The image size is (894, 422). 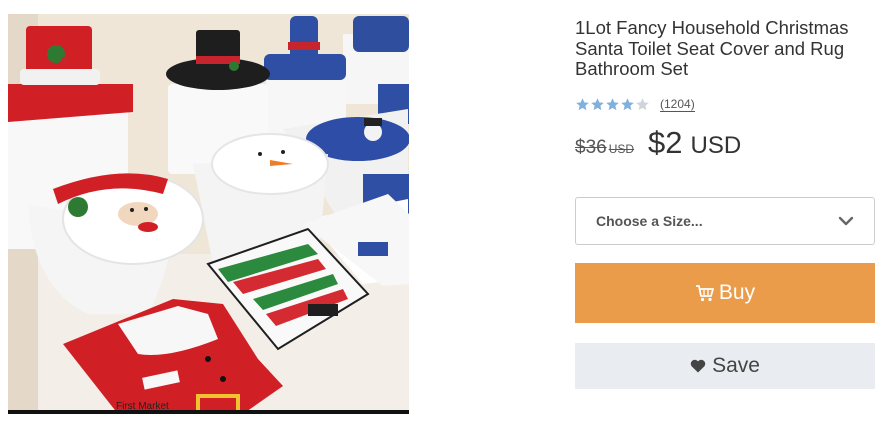 I want to click on save-button: Save, so click(x=725, y=366).